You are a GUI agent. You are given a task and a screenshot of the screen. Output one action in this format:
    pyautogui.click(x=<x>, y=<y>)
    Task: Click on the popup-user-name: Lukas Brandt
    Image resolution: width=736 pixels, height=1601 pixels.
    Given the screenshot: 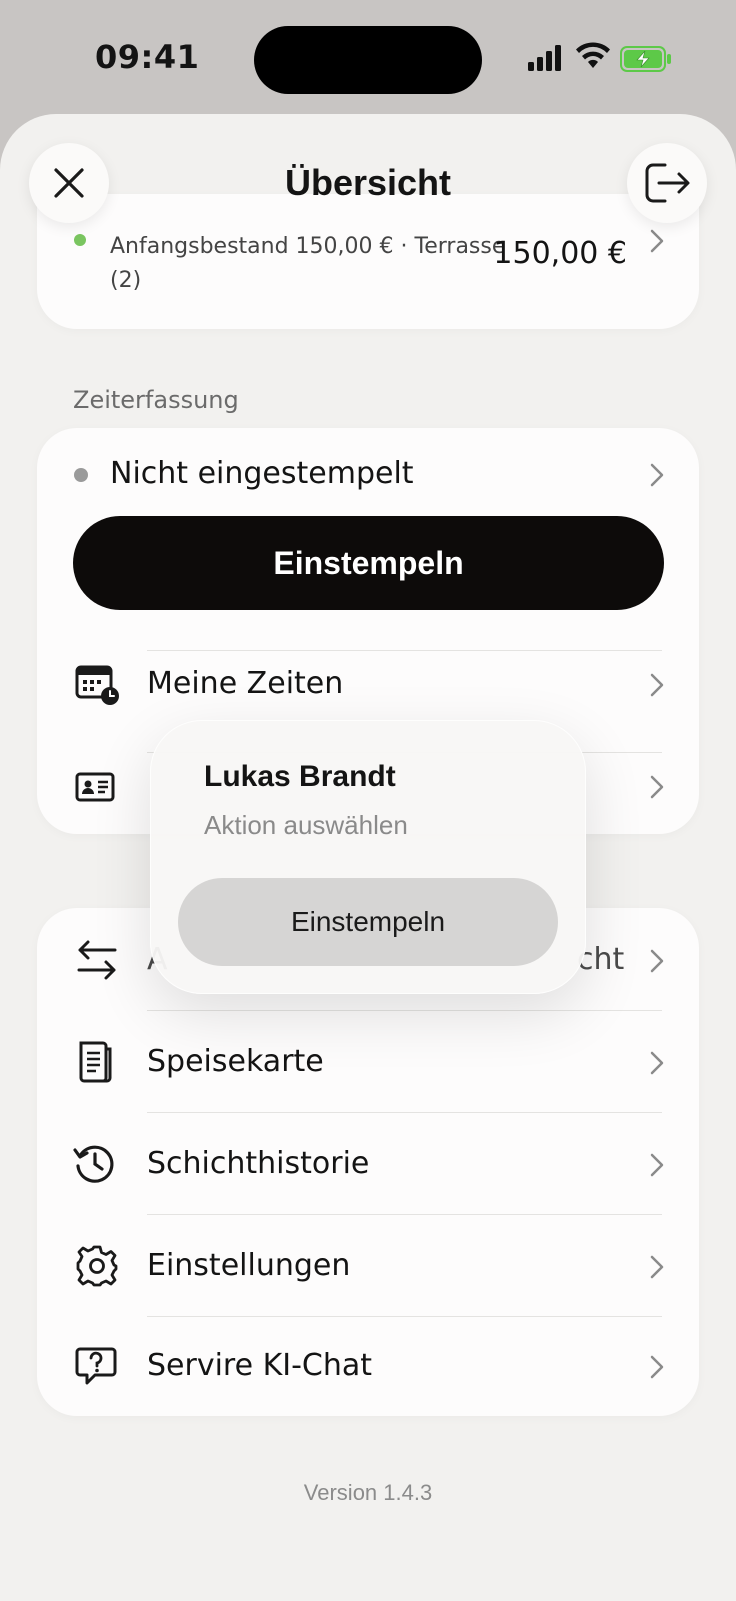 What is the action you would take?
    pyautogui.click(x=300, y=776)
    